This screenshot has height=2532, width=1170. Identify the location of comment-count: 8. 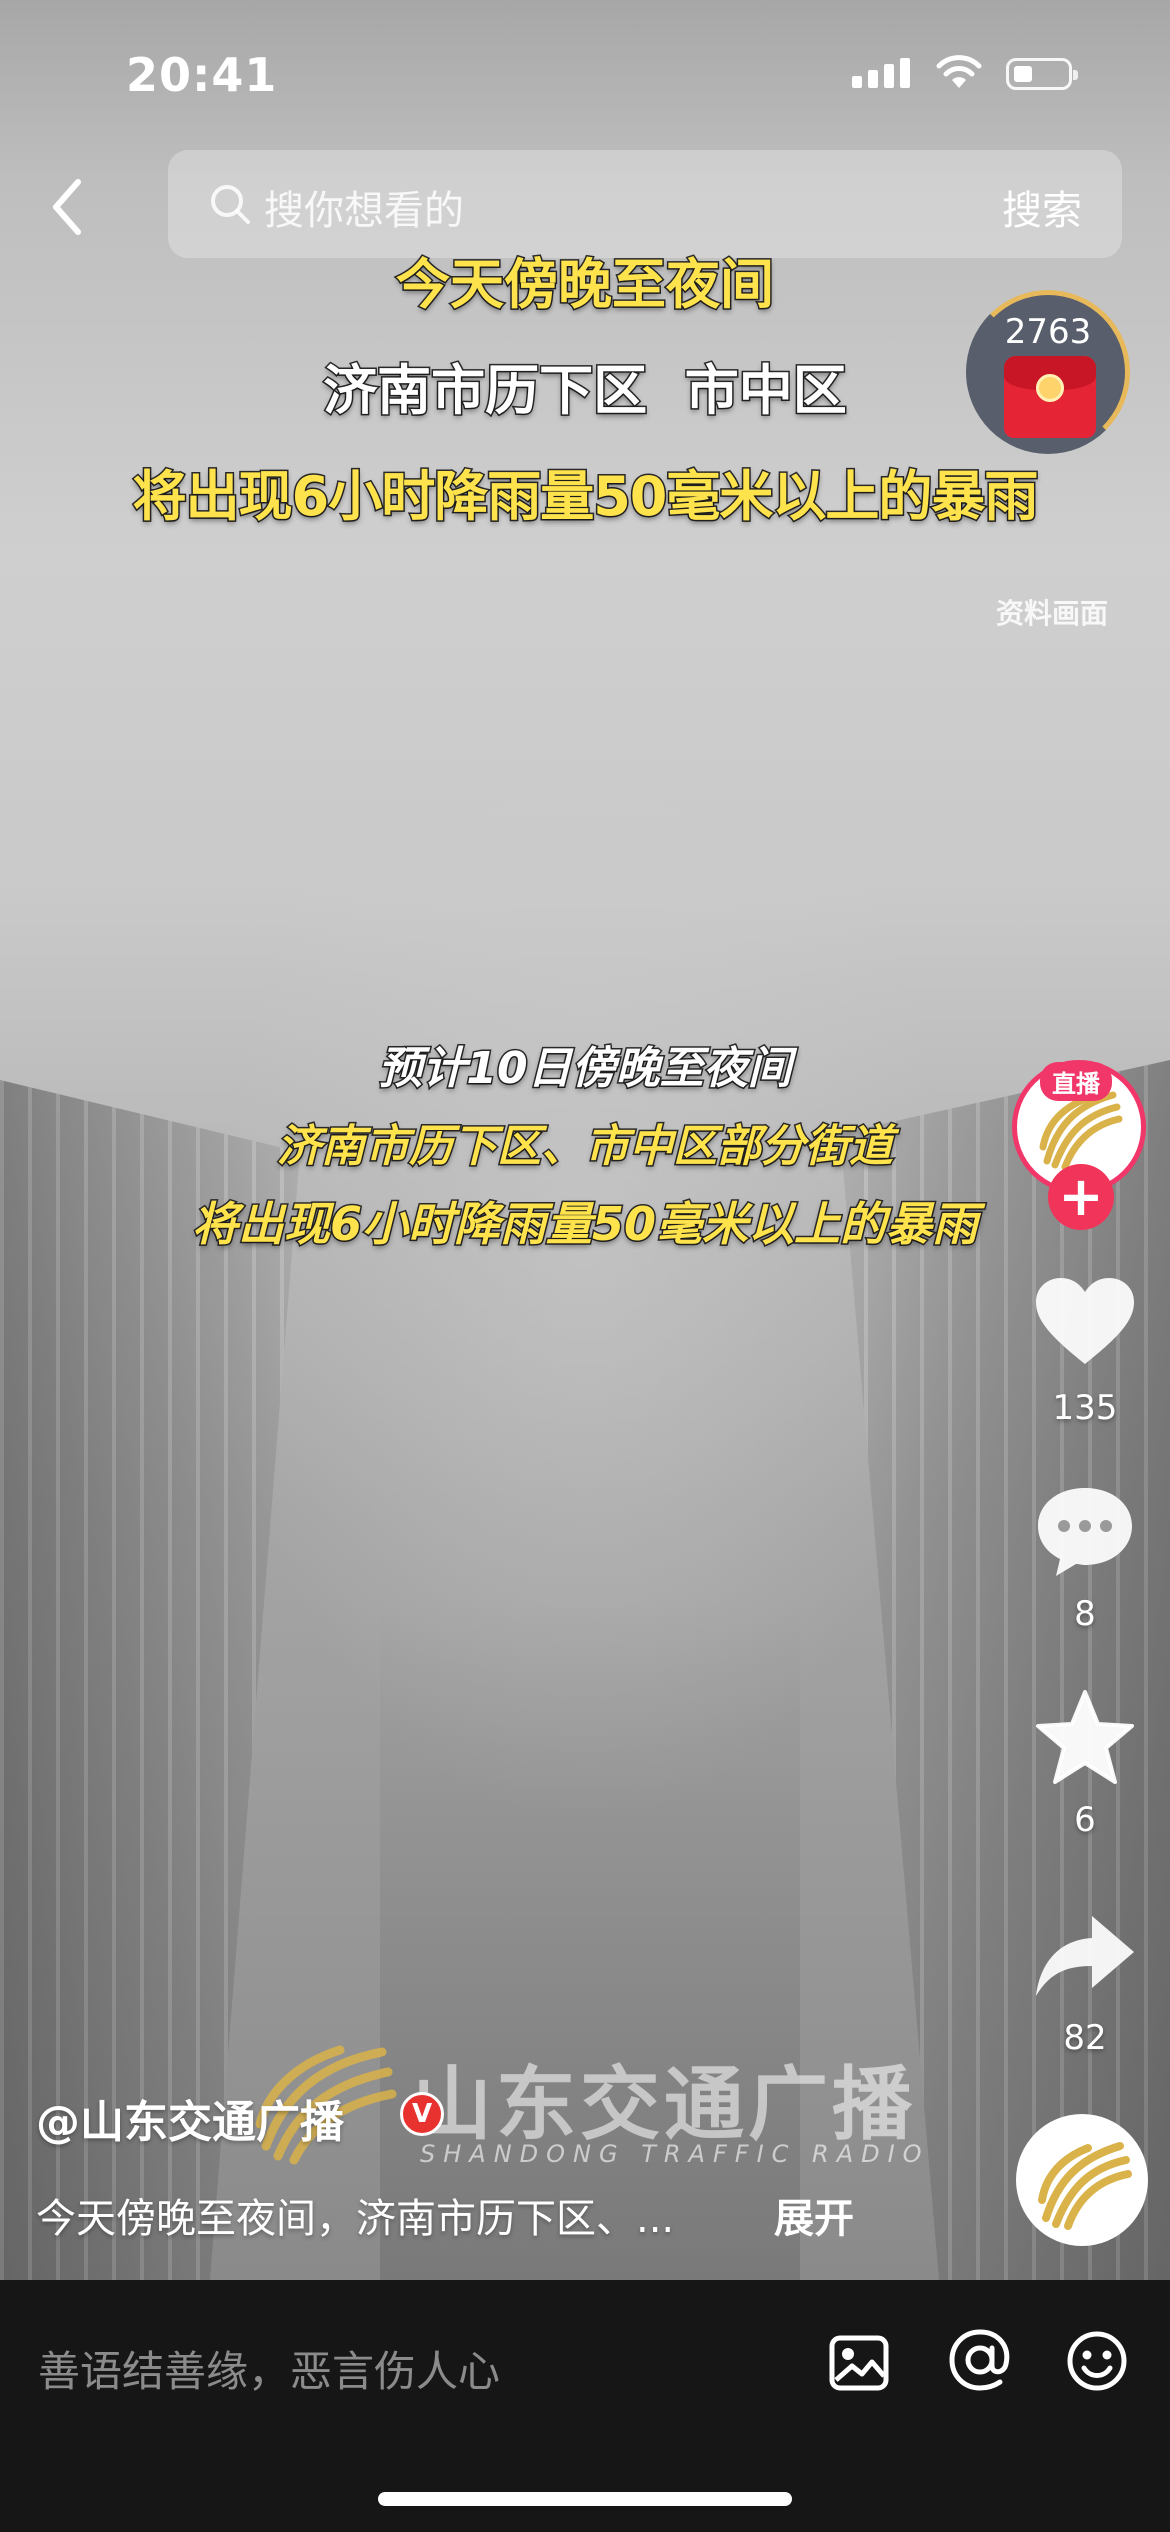
(1085, 1614).